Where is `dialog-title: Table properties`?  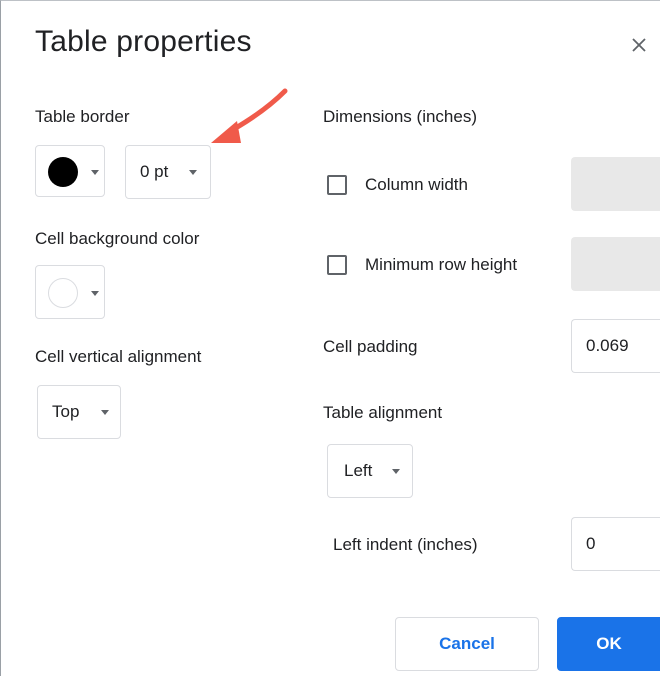
dialog-title: Table properties is located at coordinates (143, 41).